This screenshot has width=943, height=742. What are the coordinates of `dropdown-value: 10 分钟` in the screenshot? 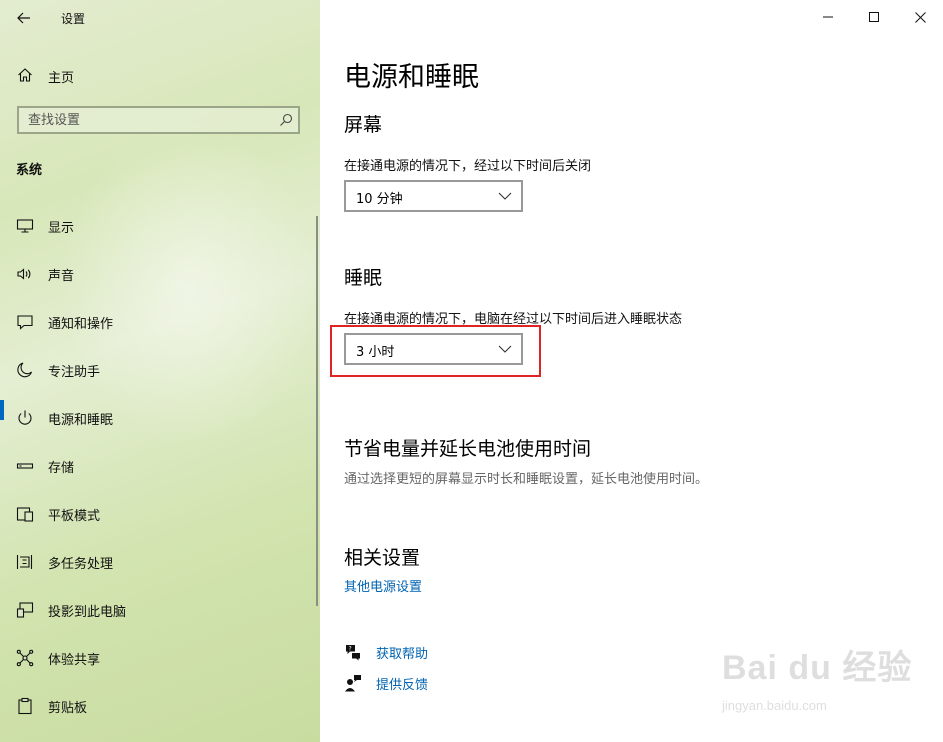 It's located at (379, 199).